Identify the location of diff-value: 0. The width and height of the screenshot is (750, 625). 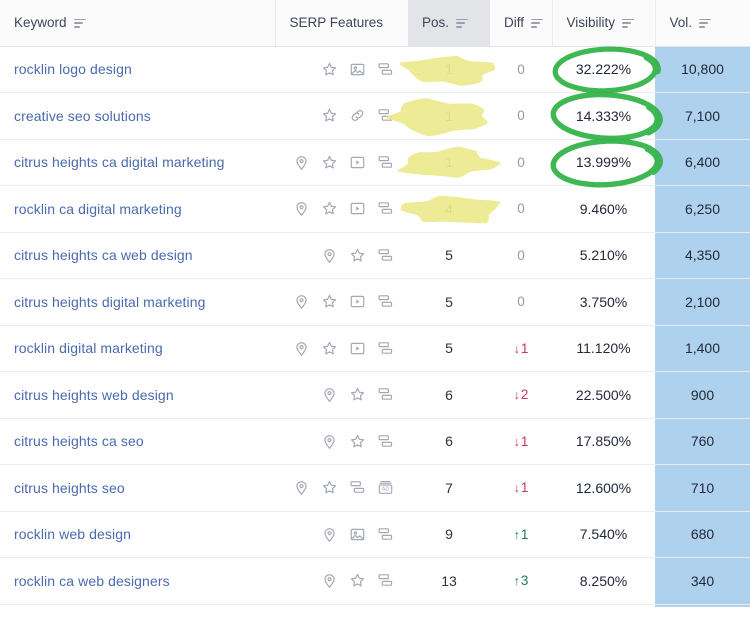
(521, 302).